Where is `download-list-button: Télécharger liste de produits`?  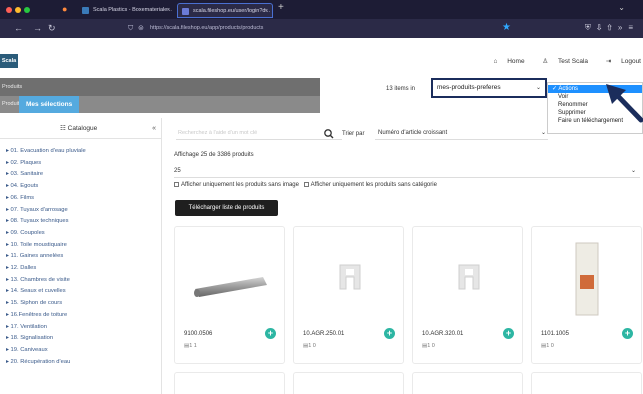
download-list-button: Télécharger liste de produits is located at coordinates (226, 208).